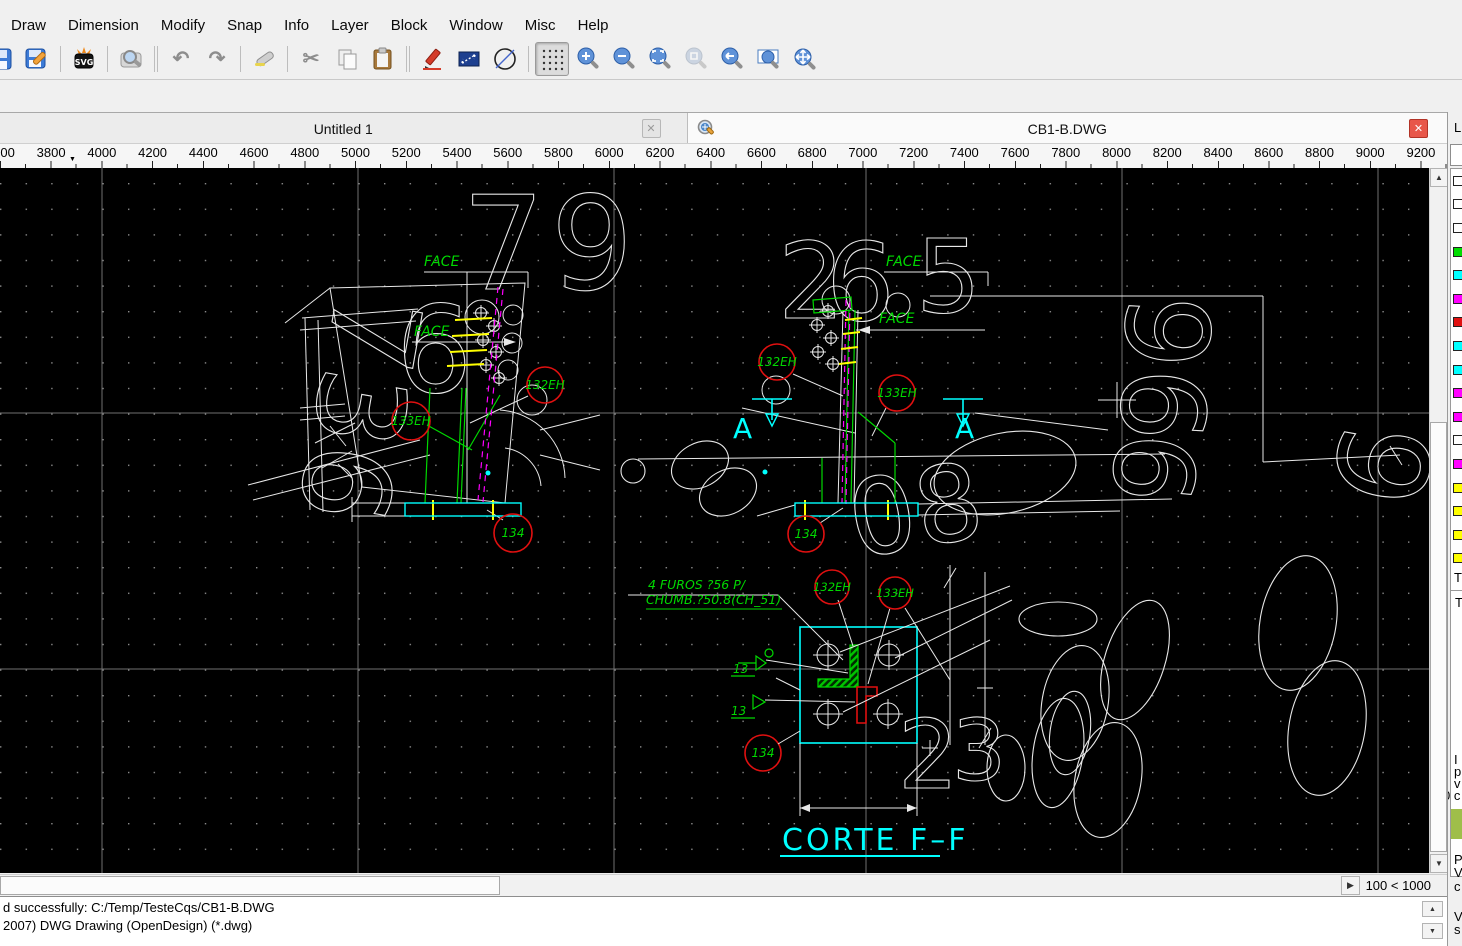 This screenshot has width=1462, height=946. I want to click on scroll-up-icon: ▲, so click(1439, 177).